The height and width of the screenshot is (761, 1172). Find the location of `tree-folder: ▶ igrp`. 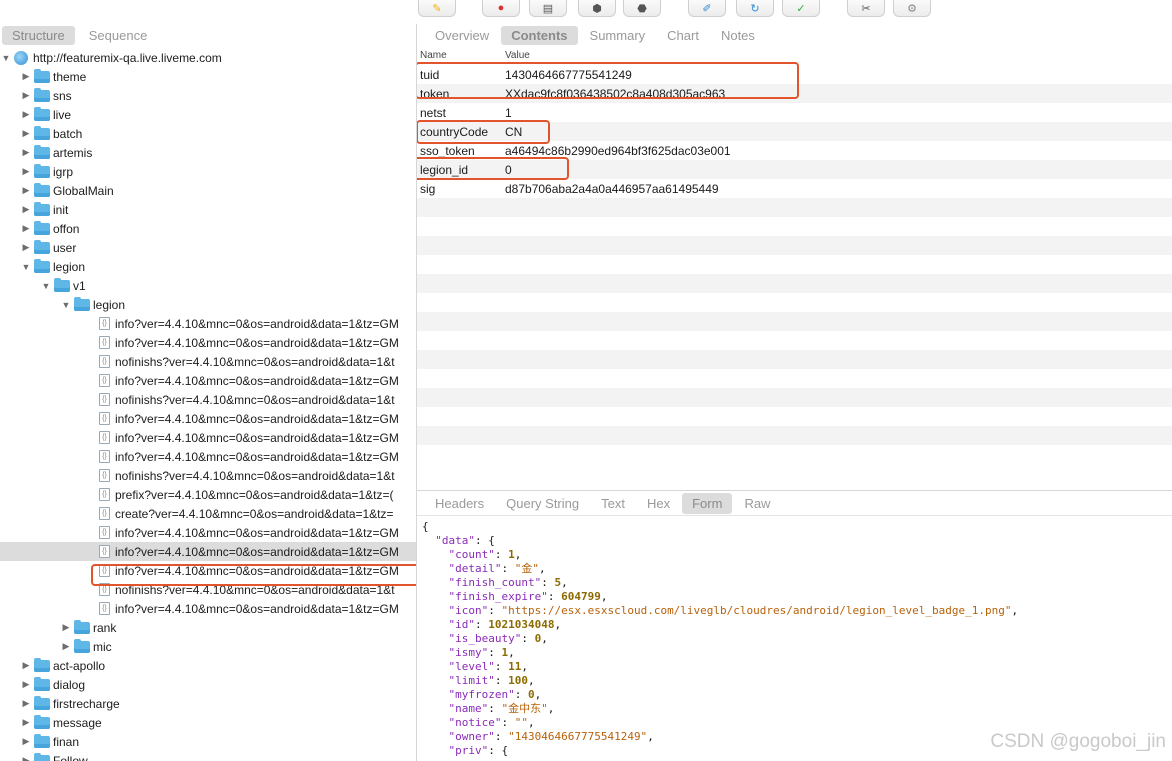

tree-folder: ▶ igrp is located at coordinates (208, 171).